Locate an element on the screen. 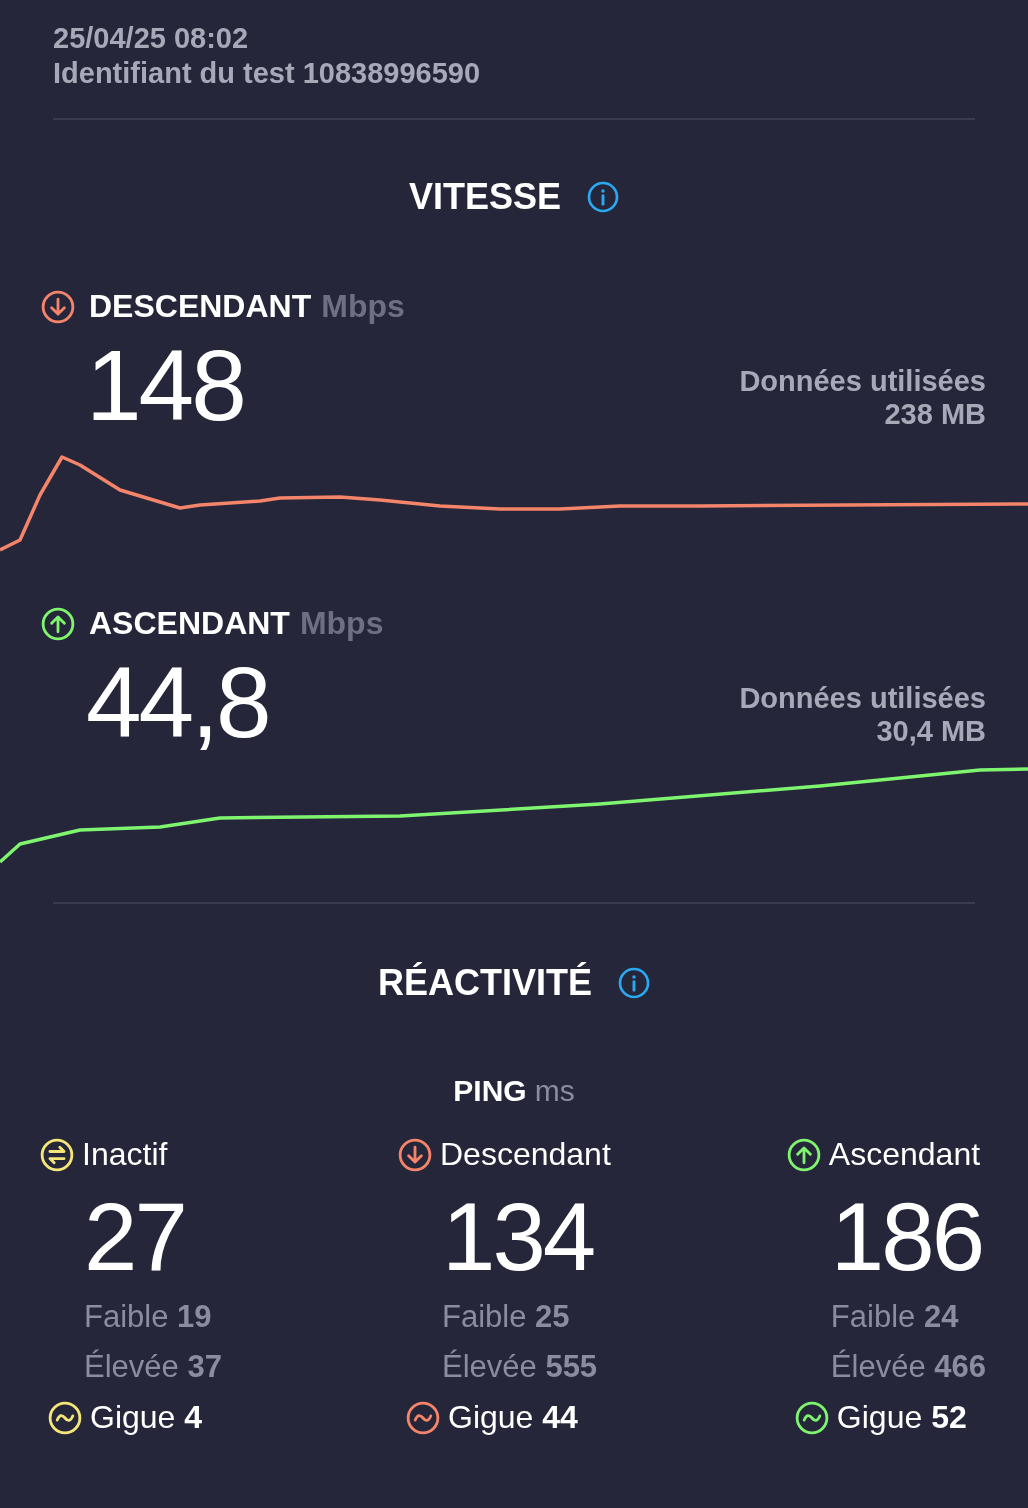  data-used-value: 238 MB is located at coordinates (935, 414).